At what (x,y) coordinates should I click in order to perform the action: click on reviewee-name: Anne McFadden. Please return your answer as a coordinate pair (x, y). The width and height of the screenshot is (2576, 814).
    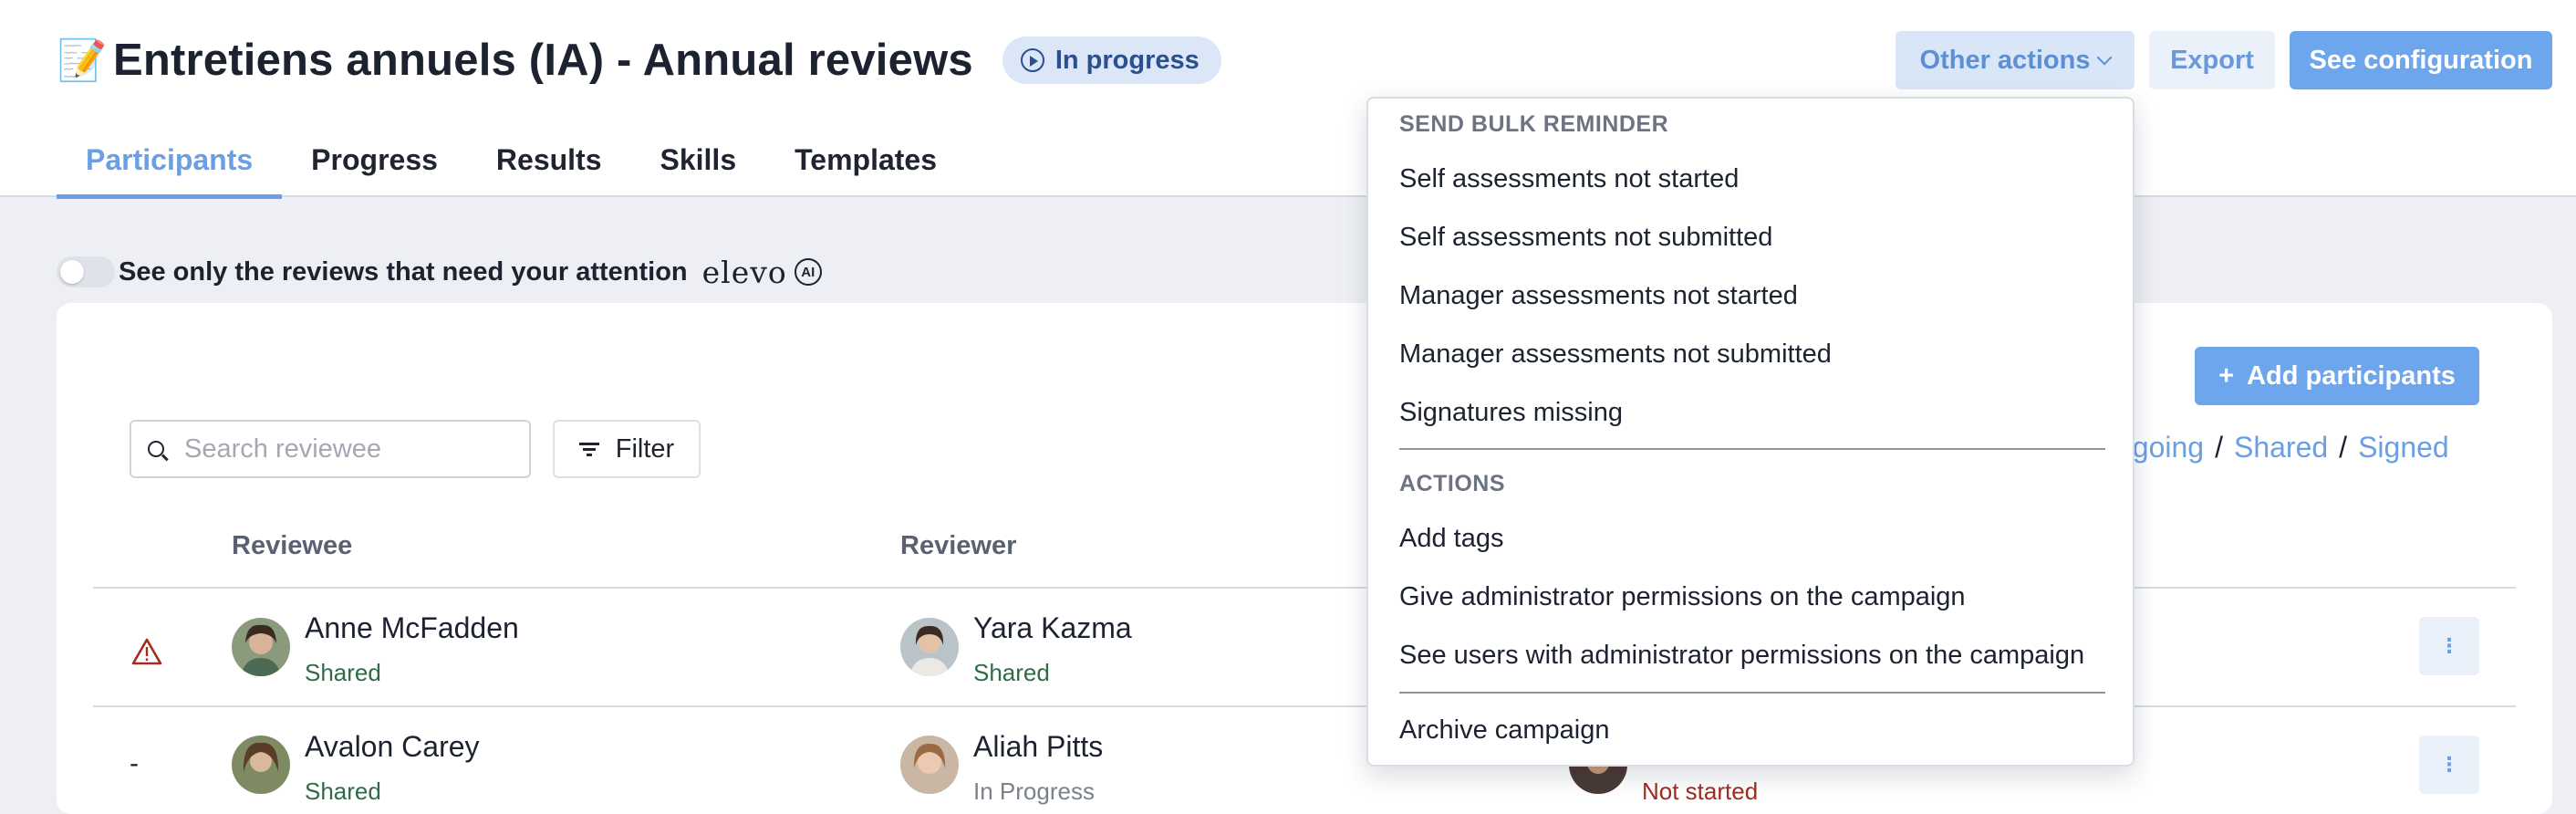
    Looking at the image, I should click on (412, 628).